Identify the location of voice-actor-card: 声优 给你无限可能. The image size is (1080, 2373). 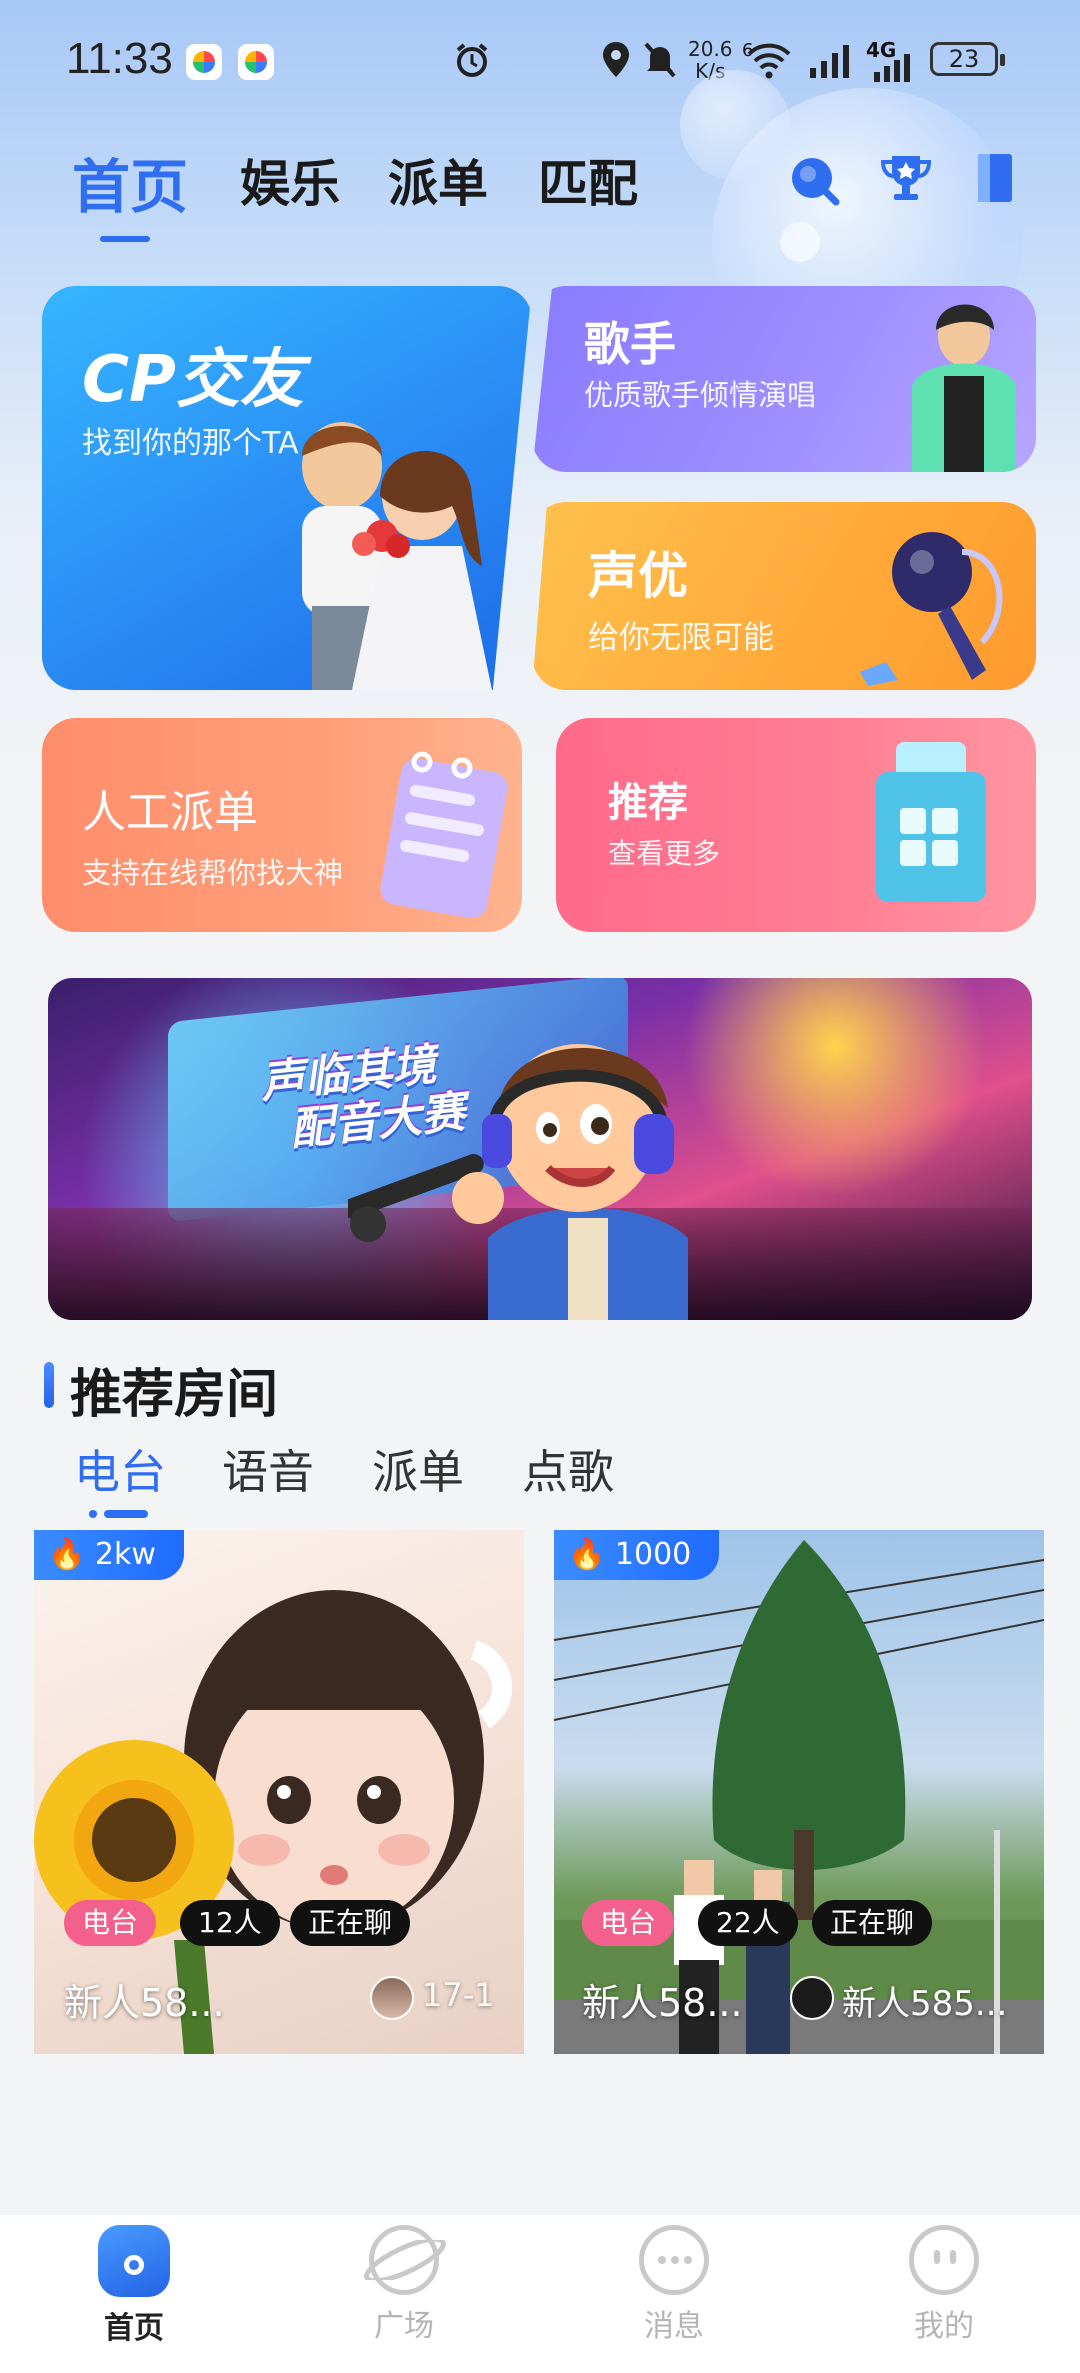
(784, 596).